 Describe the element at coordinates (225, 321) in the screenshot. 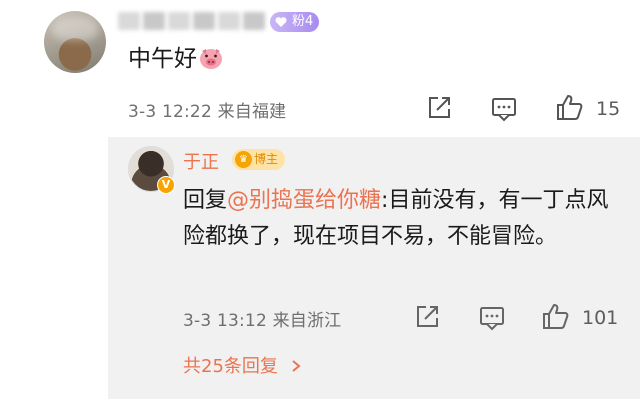

I see `reply-time: 3-3 13:12` at that location.